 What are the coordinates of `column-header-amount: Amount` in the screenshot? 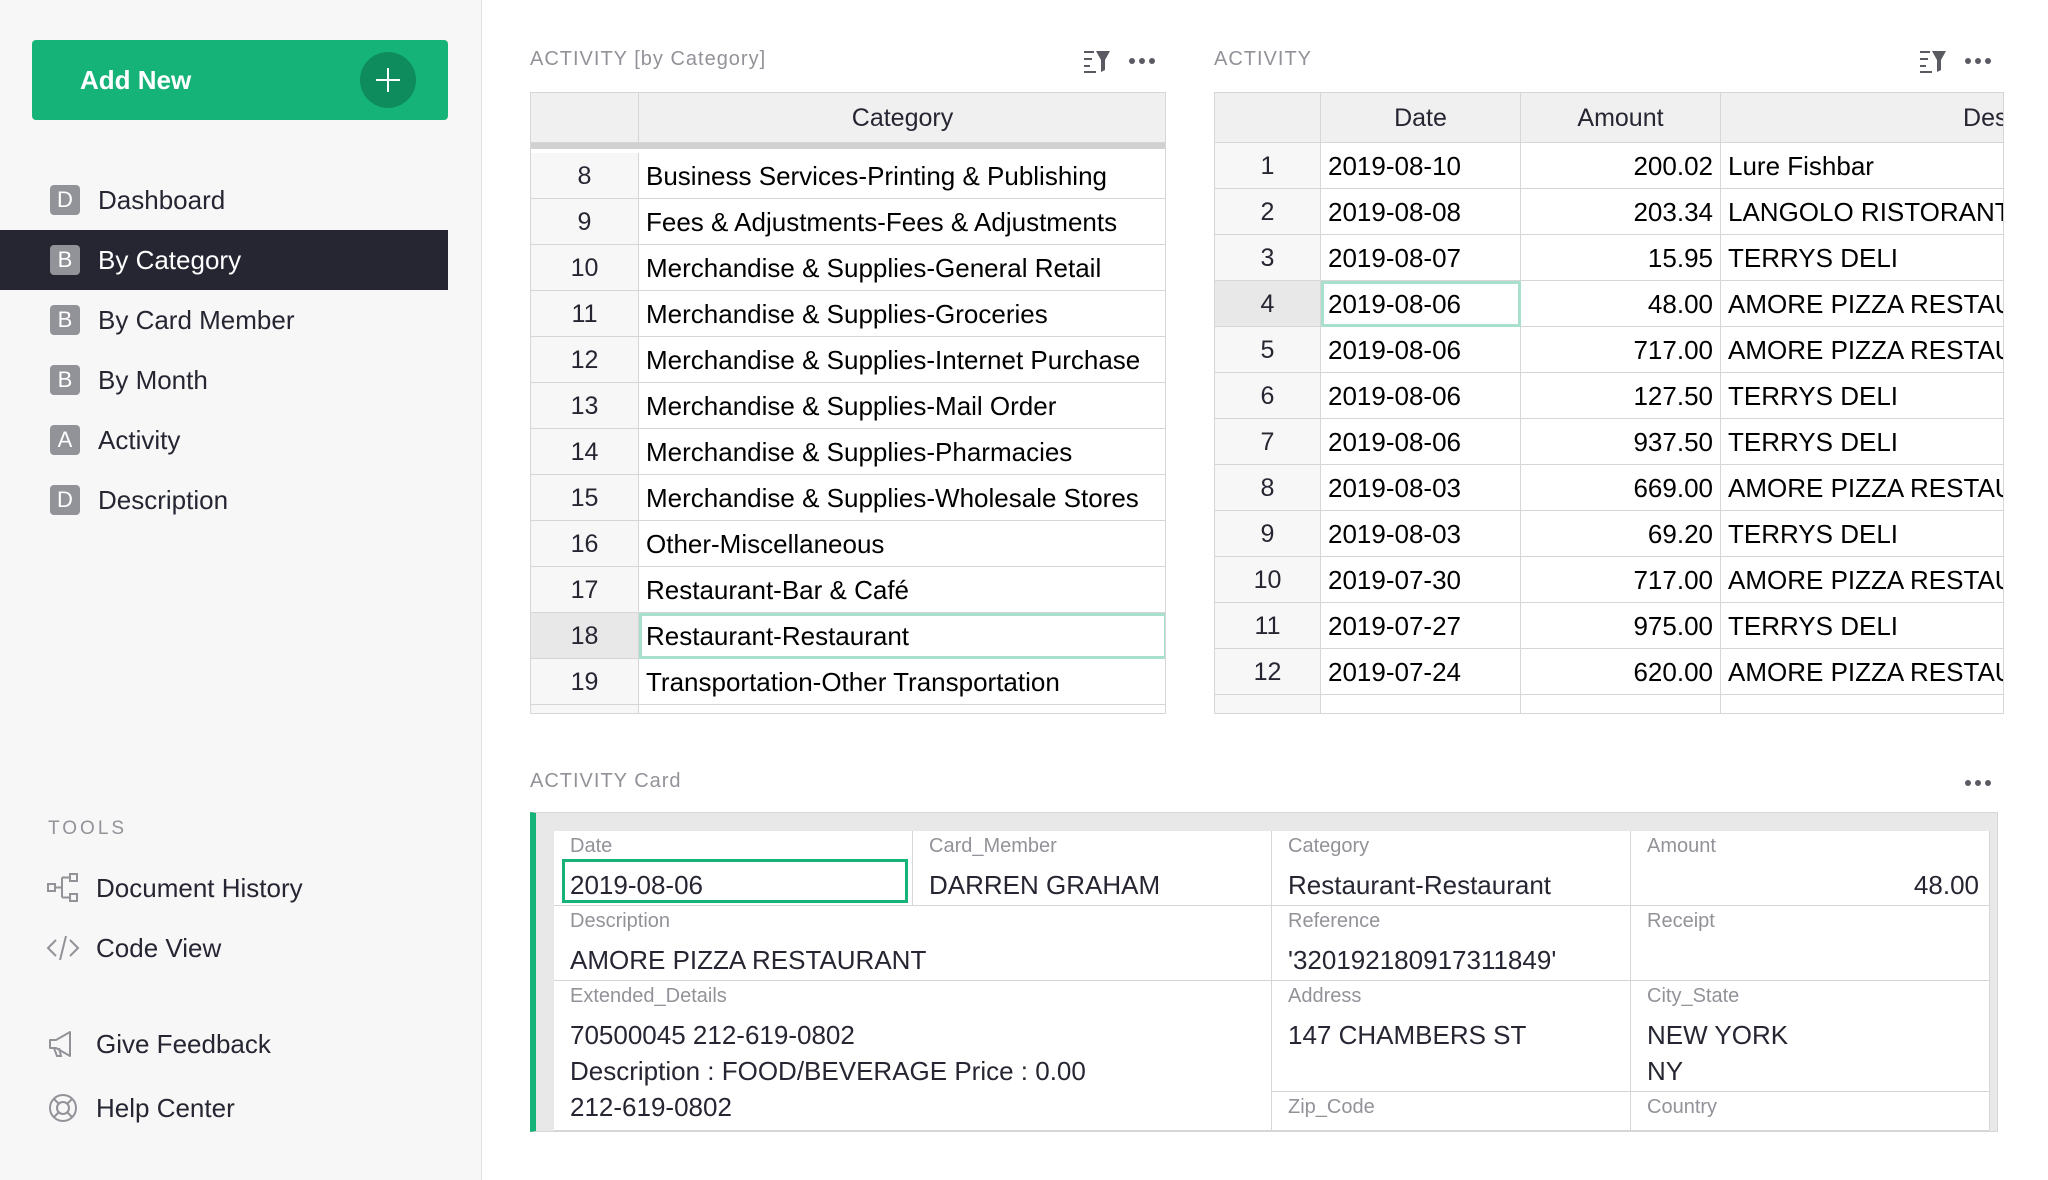 It's located at (1621, 118).